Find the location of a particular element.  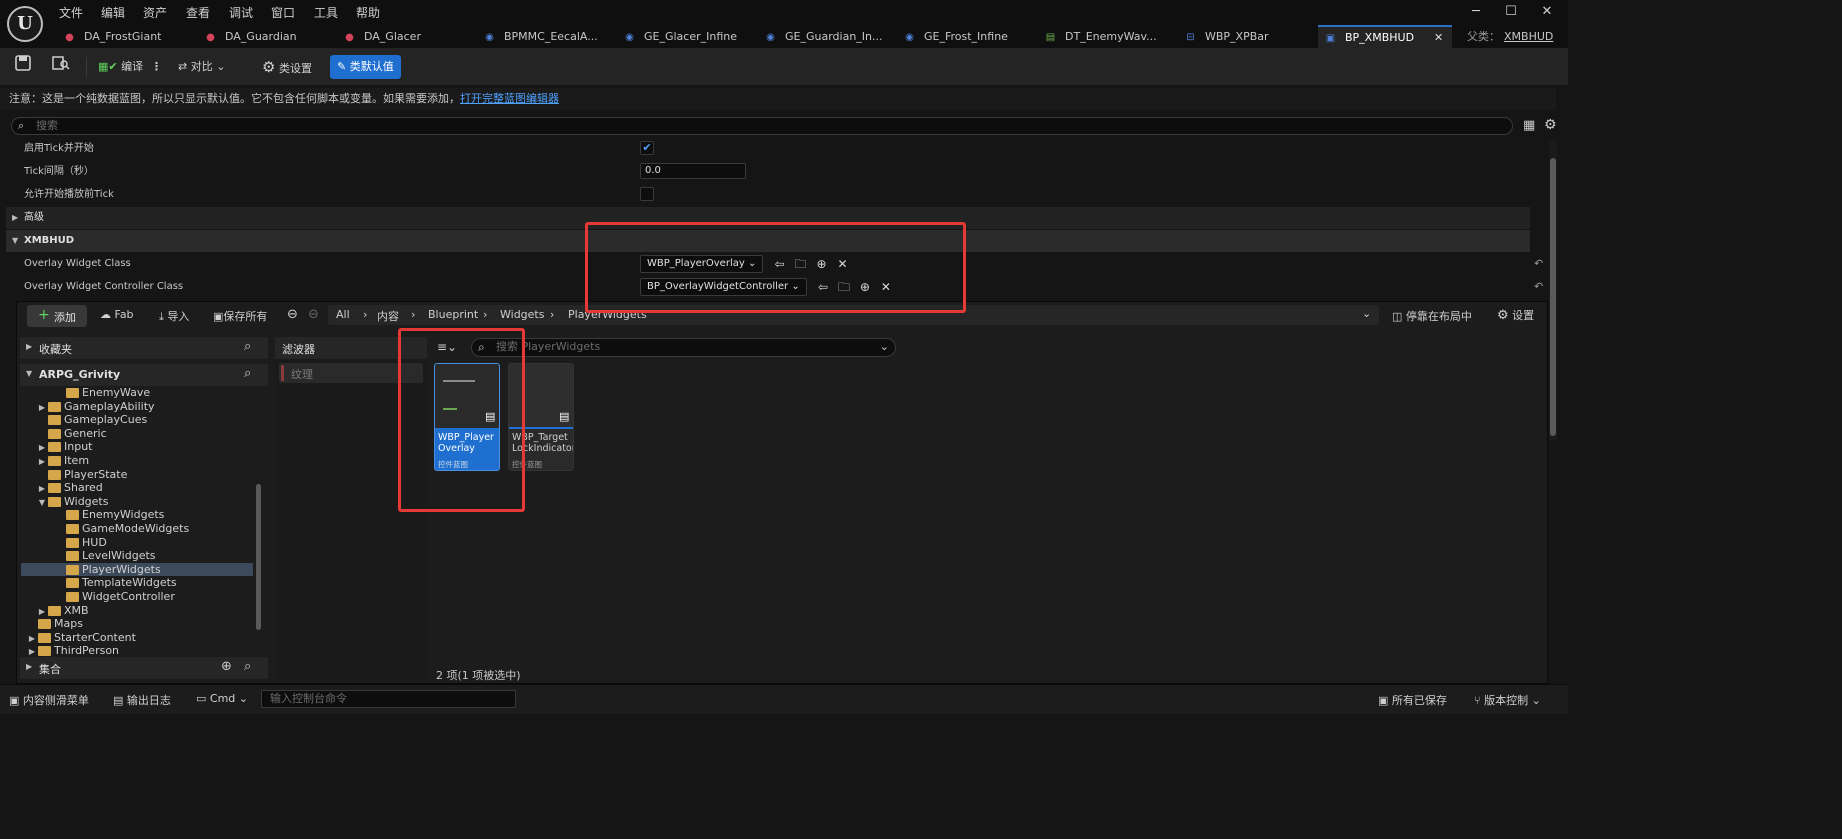

details-scrollbar-thumb is located at coordinates (1553, 297).